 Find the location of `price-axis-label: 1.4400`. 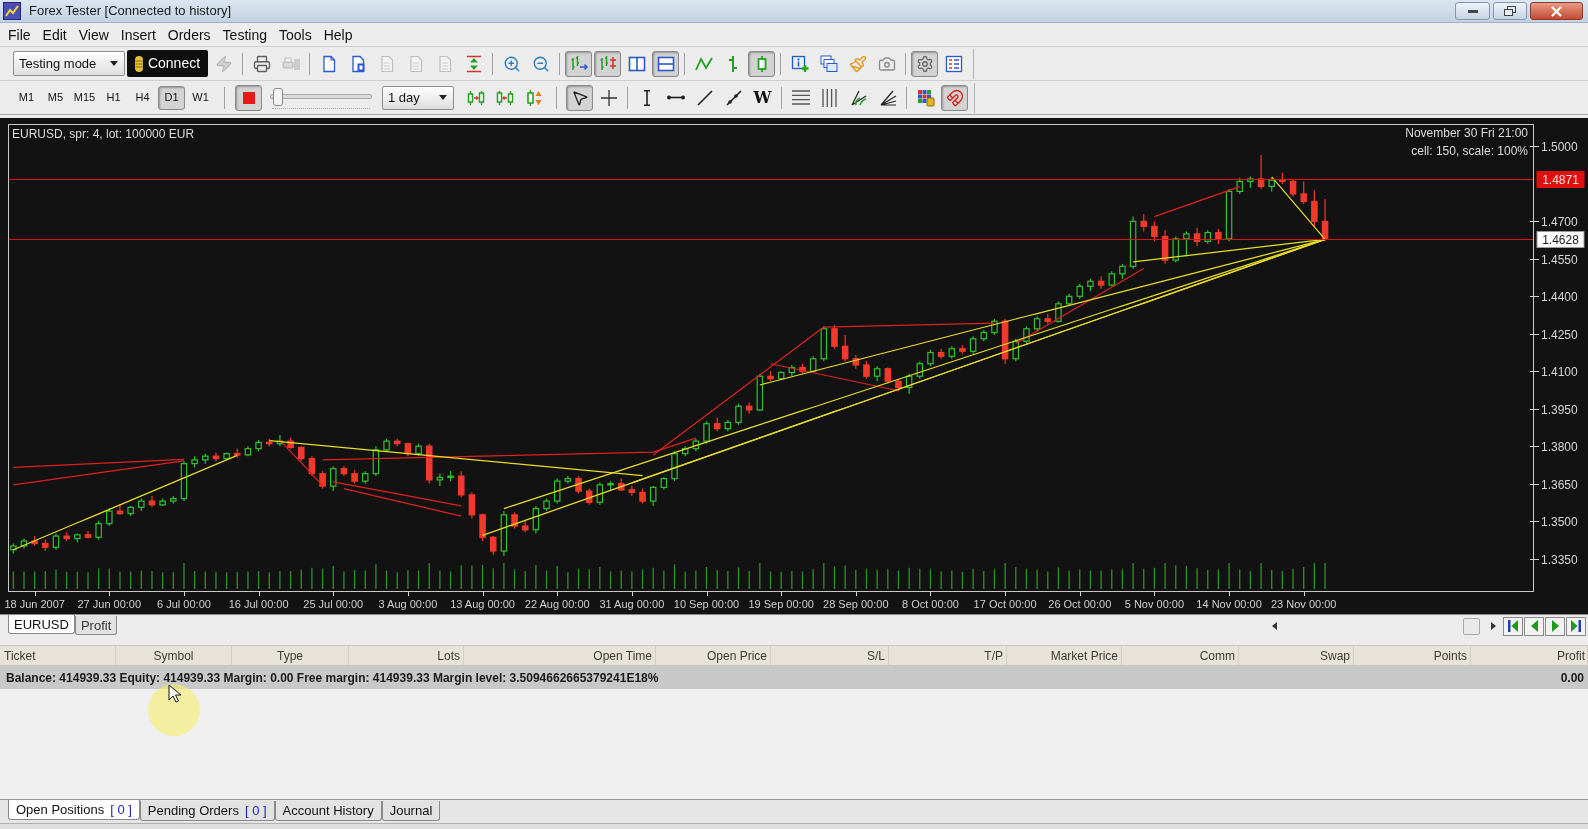

price-axis-label: 1.4400 is located at coordinates (1559, 296).